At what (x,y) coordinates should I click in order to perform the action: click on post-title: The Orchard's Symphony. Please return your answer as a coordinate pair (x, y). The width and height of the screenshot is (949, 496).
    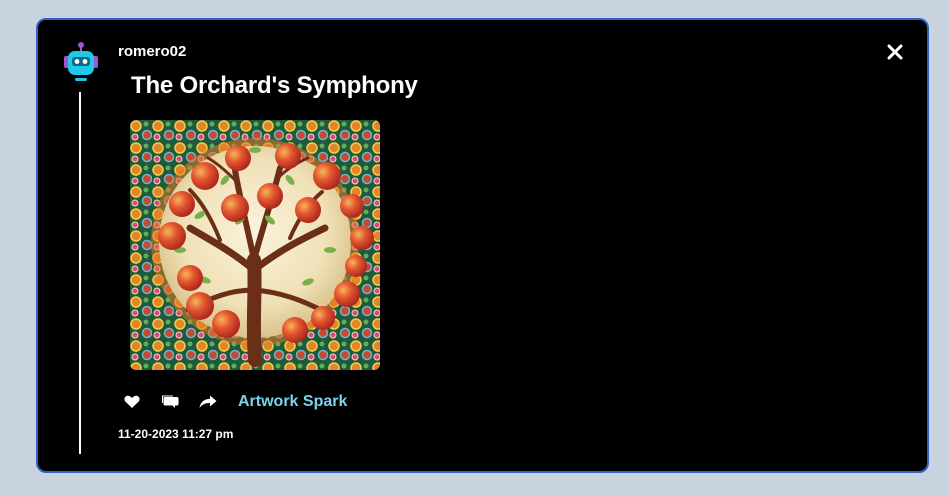
    Looking at the image, I should click on (274, 85).